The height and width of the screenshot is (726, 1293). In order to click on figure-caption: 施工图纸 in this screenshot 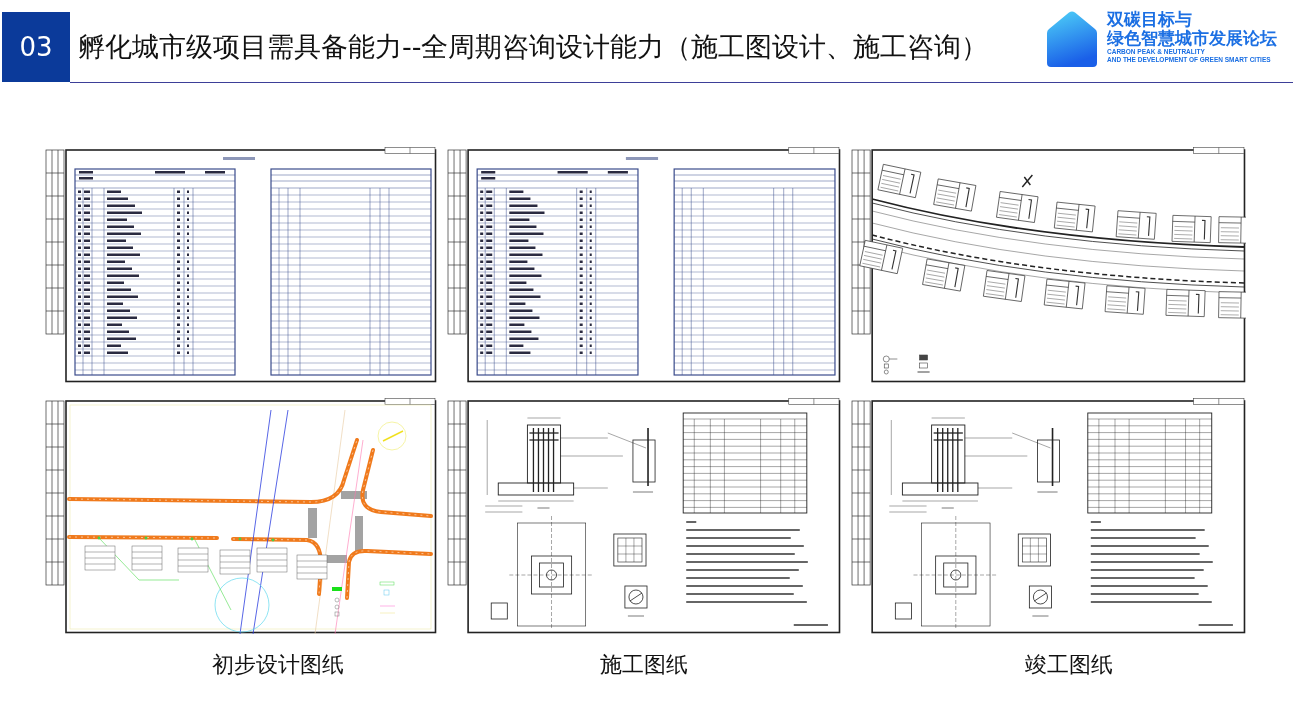, I will do `click(644, 665)`.